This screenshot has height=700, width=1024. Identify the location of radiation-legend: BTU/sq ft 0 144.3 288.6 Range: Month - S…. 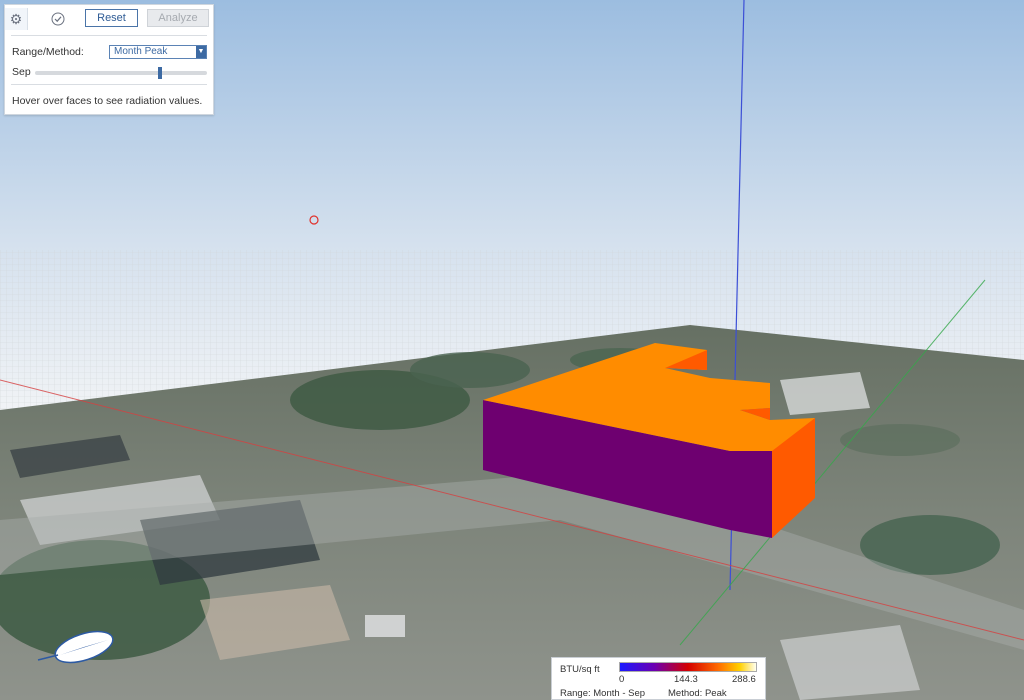
(658, 678).